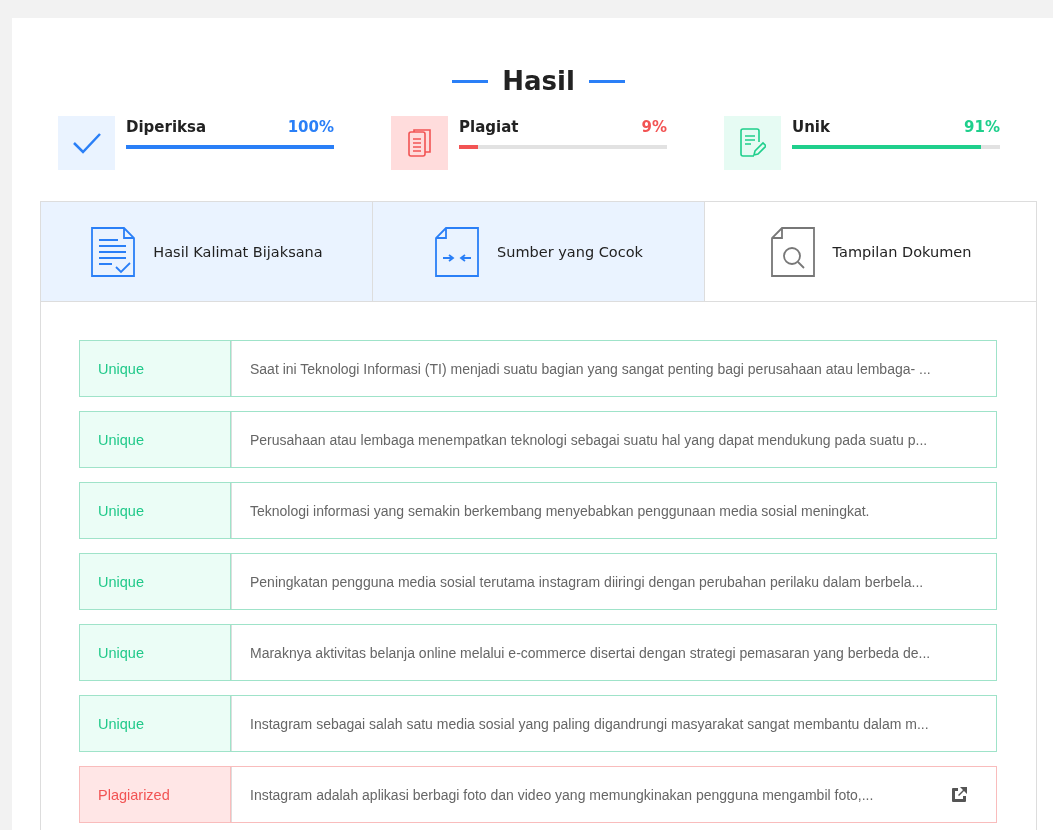 The image size is (1053, 830). I want to click on stat-label: Plagiat, so click(489, 127).